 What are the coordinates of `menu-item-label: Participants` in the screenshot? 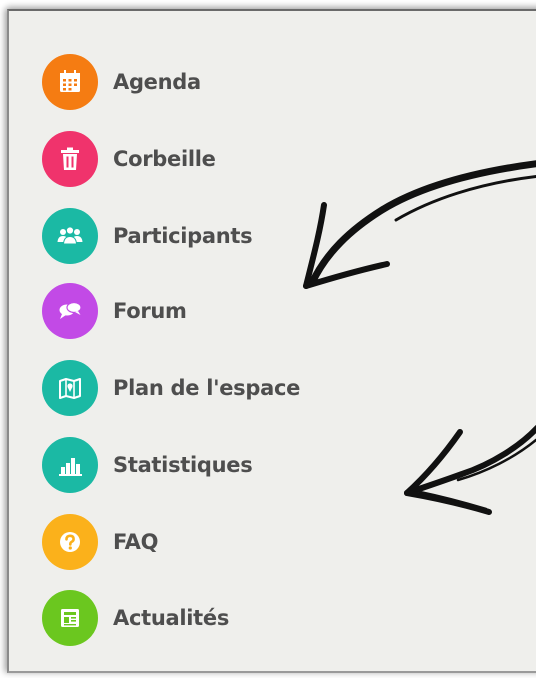 It's located at (183, 236).